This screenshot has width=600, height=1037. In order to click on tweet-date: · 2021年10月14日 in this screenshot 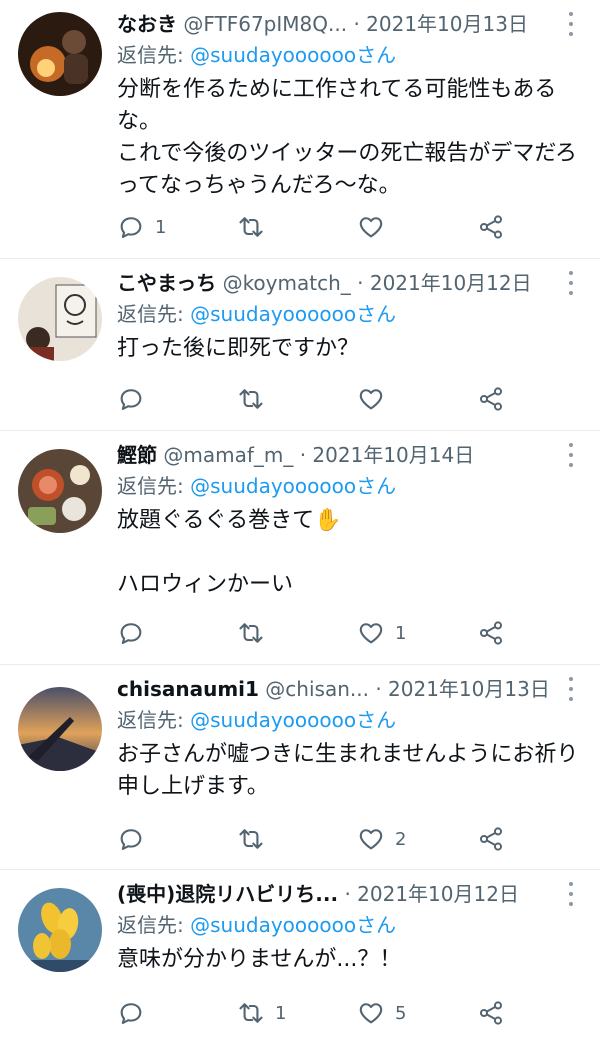, I will do `click(387, 455)`.